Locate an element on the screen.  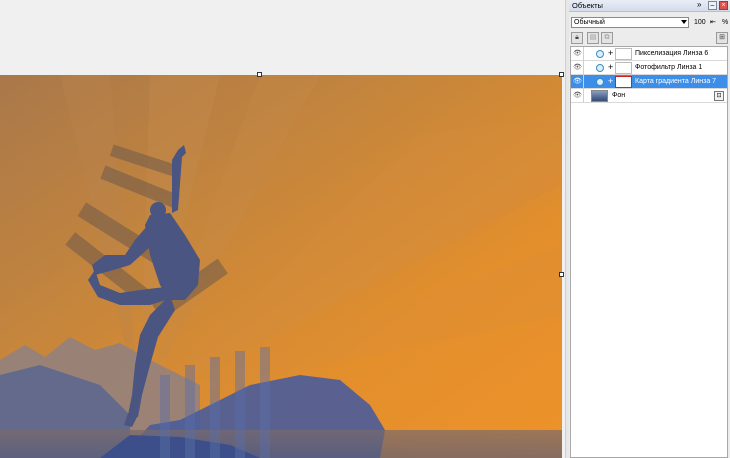
layer-name: Карта градиента Линза 7 is located at coordinates (676, 81).